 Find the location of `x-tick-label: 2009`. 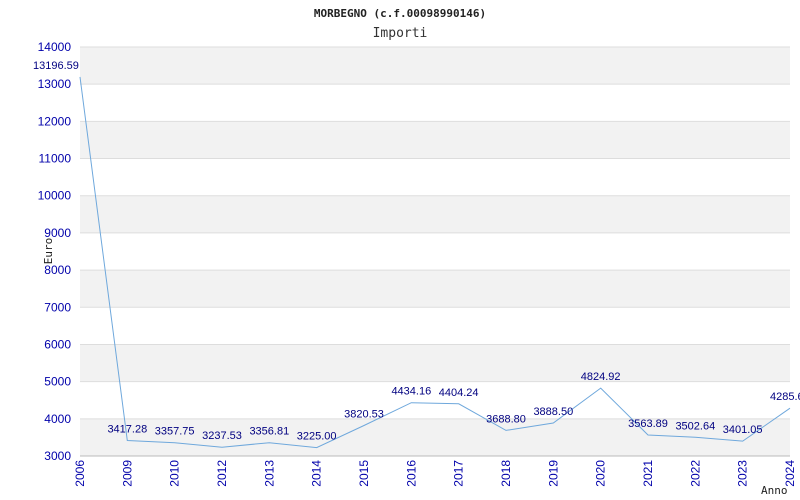

x-tick-label: 2009 is located at coordinates (127, 473).